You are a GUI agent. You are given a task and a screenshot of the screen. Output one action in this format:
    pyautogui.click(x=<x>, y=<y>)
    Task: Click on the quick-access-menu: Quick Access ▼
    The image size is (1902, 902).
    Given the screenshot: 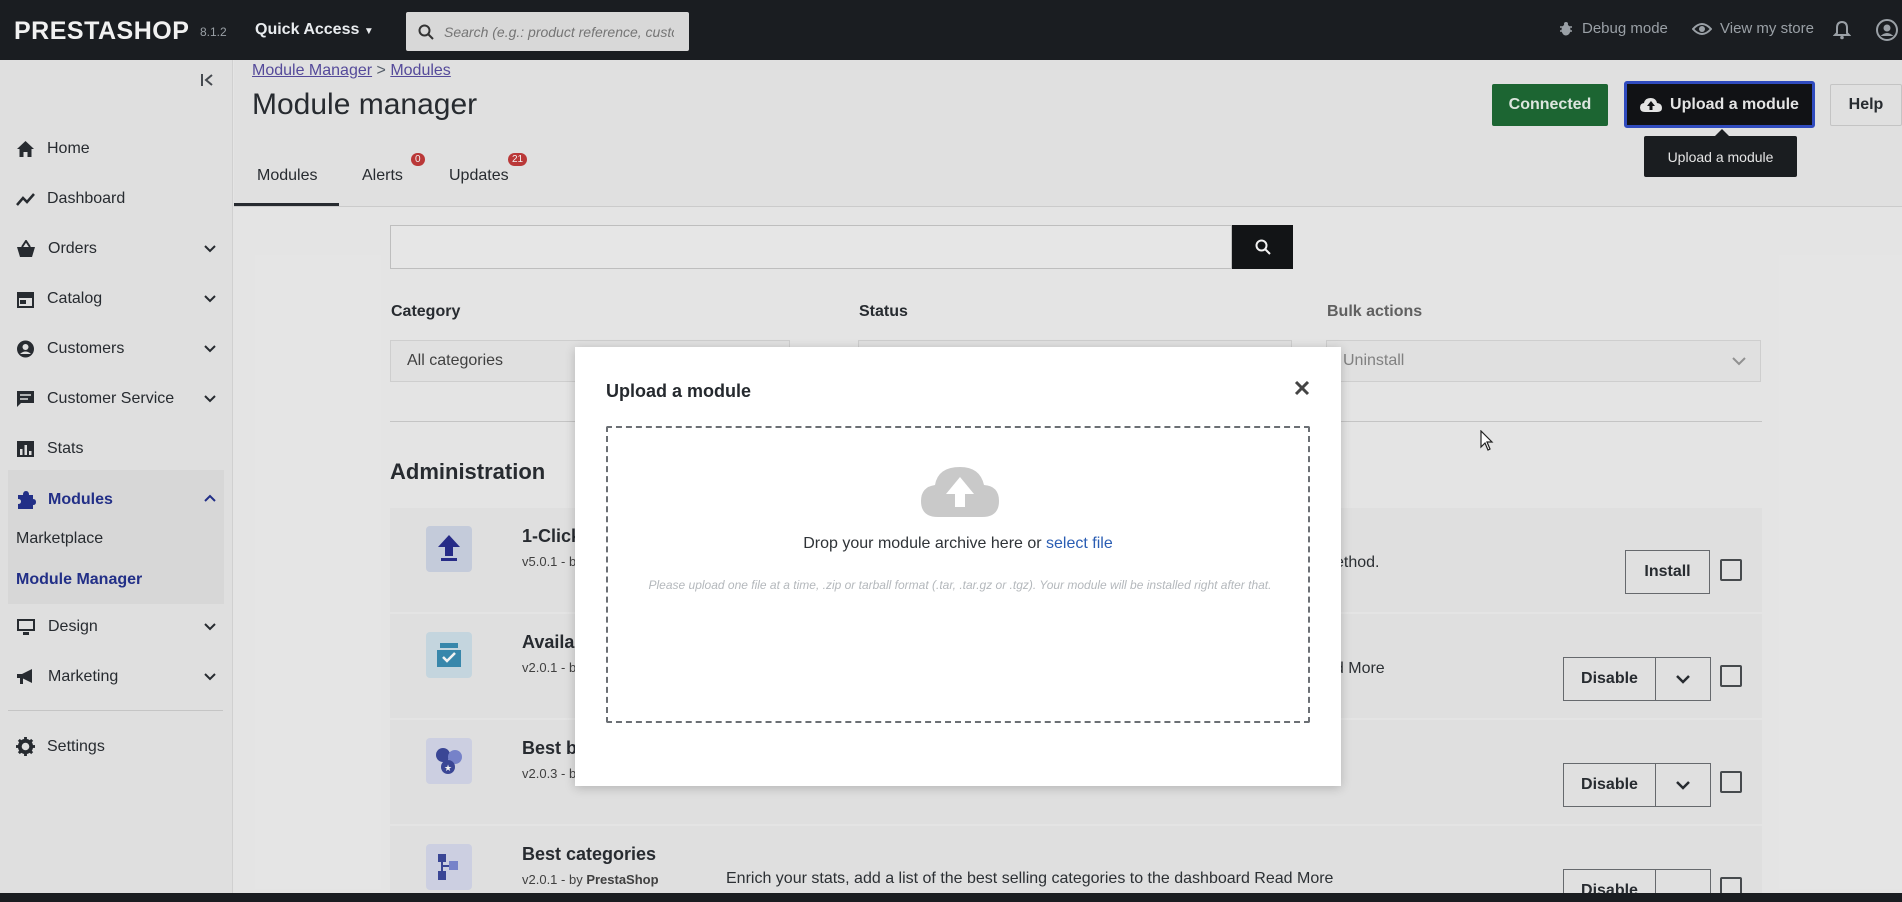 What is the action you would take?
    pyautogui.click(x=314, y=30)
    